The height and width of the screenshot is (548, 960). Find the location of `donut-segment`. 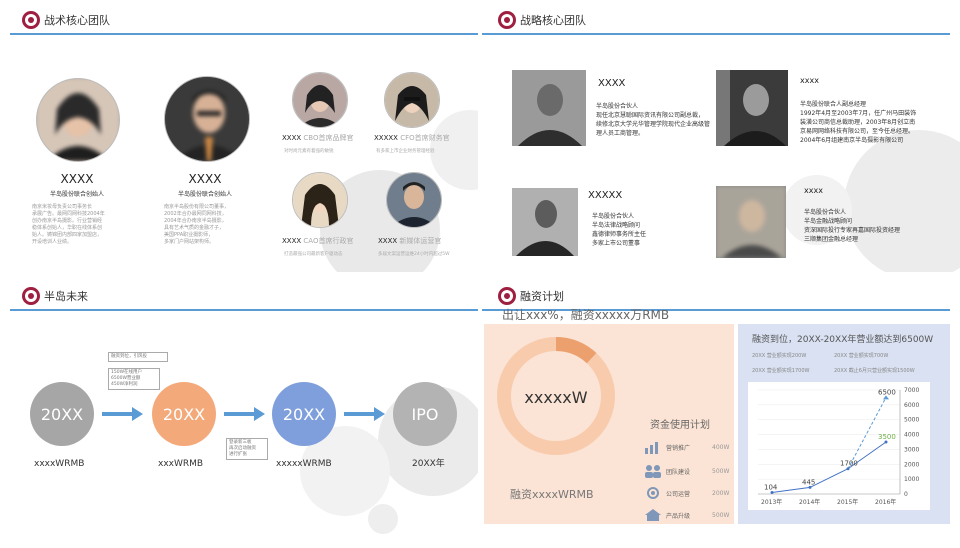

donut-segment is located at coordinates (576, 350).